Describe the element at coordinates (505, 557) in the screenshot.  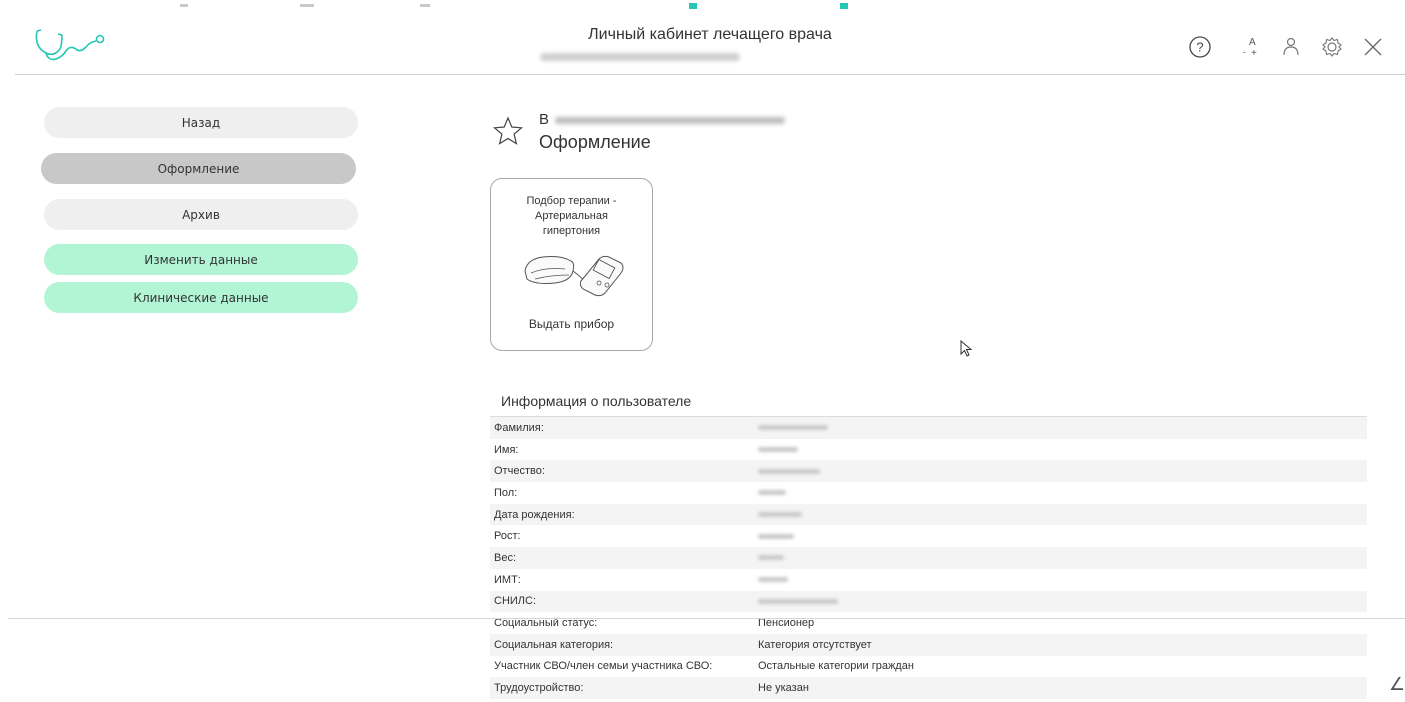
I see `row-label: Вес:` at that location.